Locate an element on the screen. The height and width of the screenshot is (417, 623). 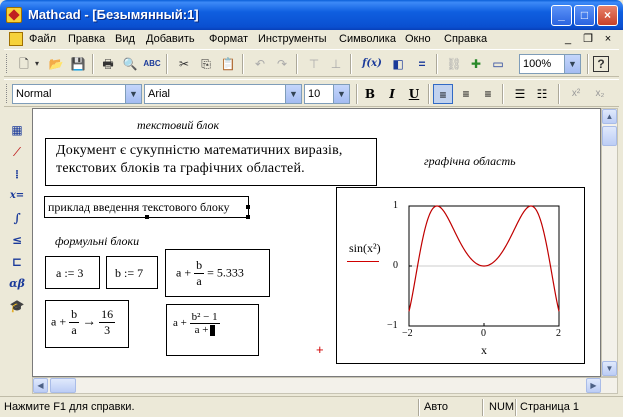
window-icon: ▭ is located at coordinates (498, 64).